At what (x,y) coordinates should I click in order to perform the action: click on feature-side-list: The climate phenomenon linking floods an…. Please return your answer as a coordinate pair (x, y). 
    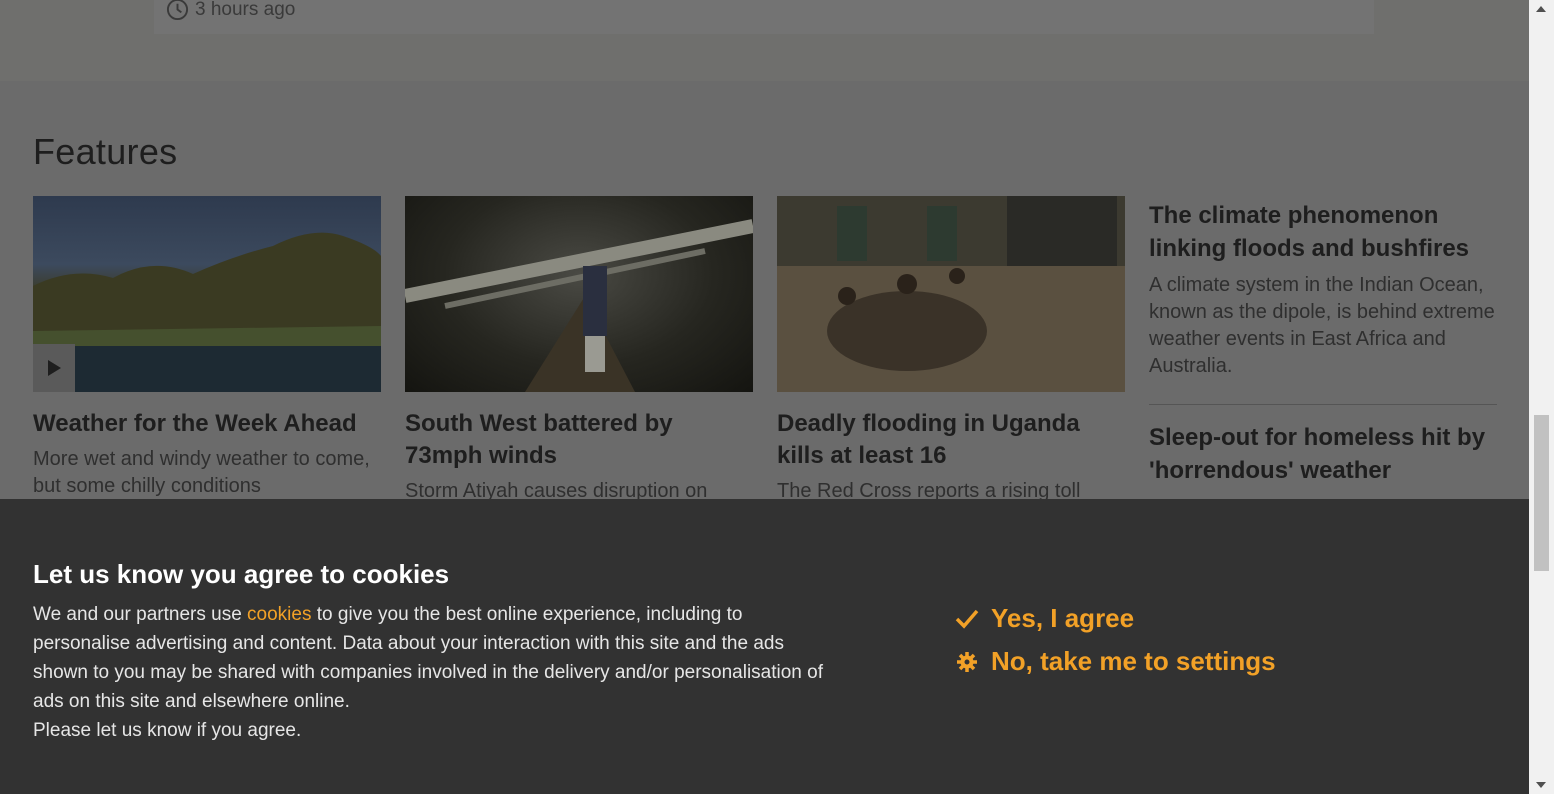
    Looking at the image, I should click on (1323, 341).